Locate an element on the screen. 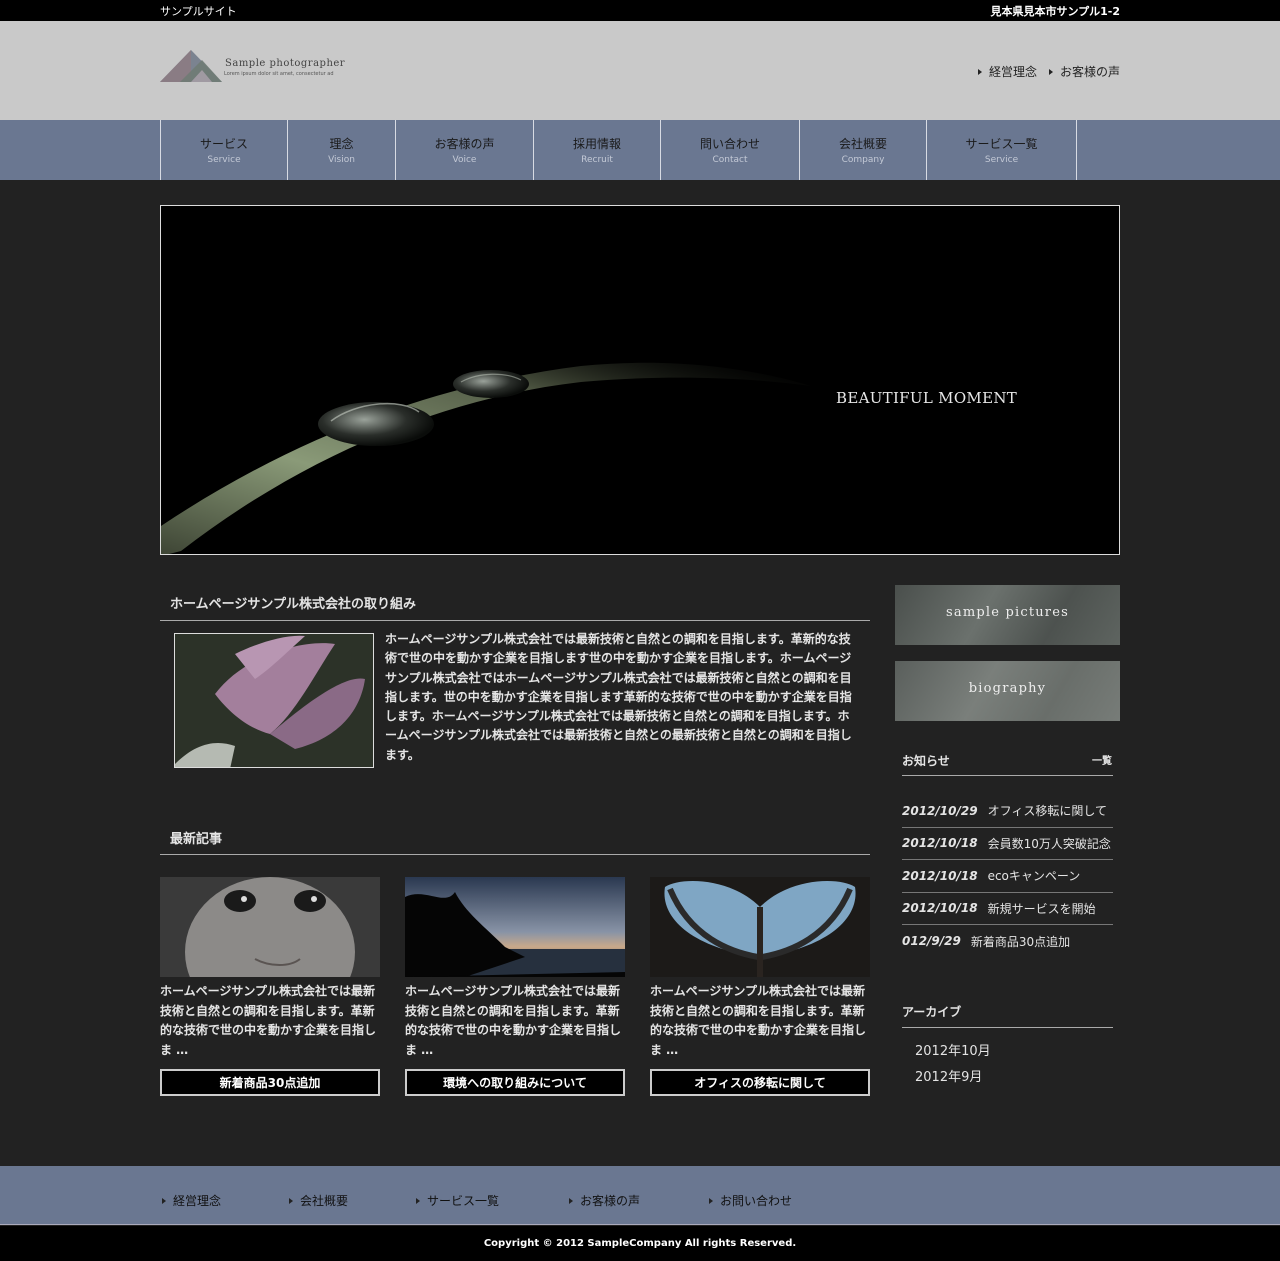 Image resolution: width=1280 pixels, height=1261 pixels. news-date: 012/9/29 is located at coordinates (931, 941).